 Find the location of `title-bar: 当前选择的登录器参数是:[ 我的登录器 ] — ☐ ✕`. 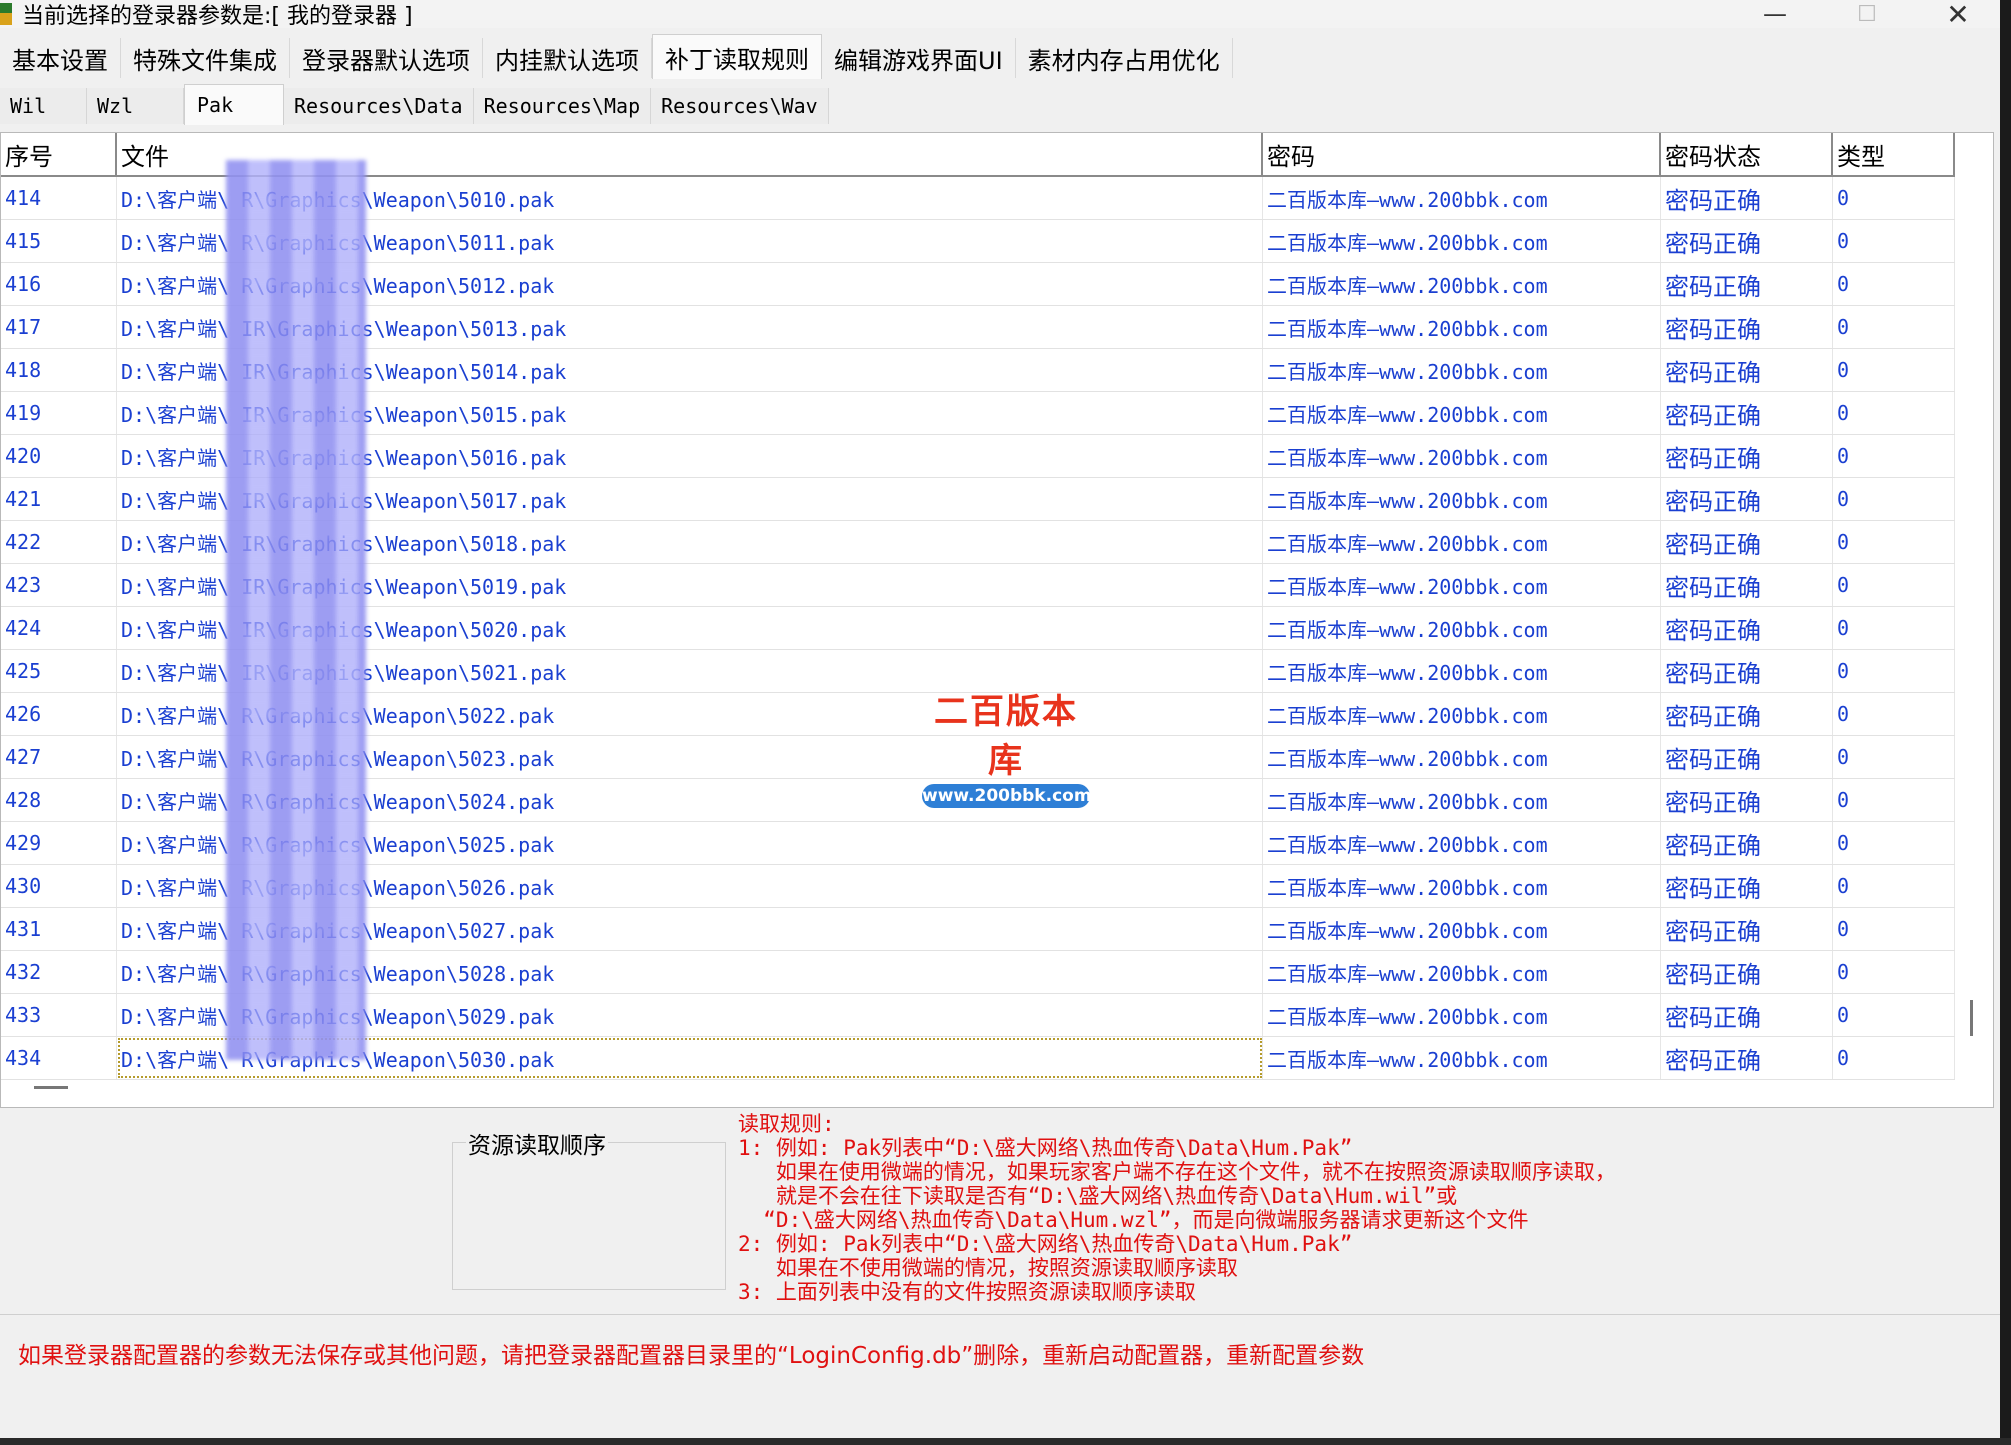

title-bar: 当前选择的登录器参数是:[ 我的登录器 ] — ☐ ✕ is located at coordinates (1005, 15).